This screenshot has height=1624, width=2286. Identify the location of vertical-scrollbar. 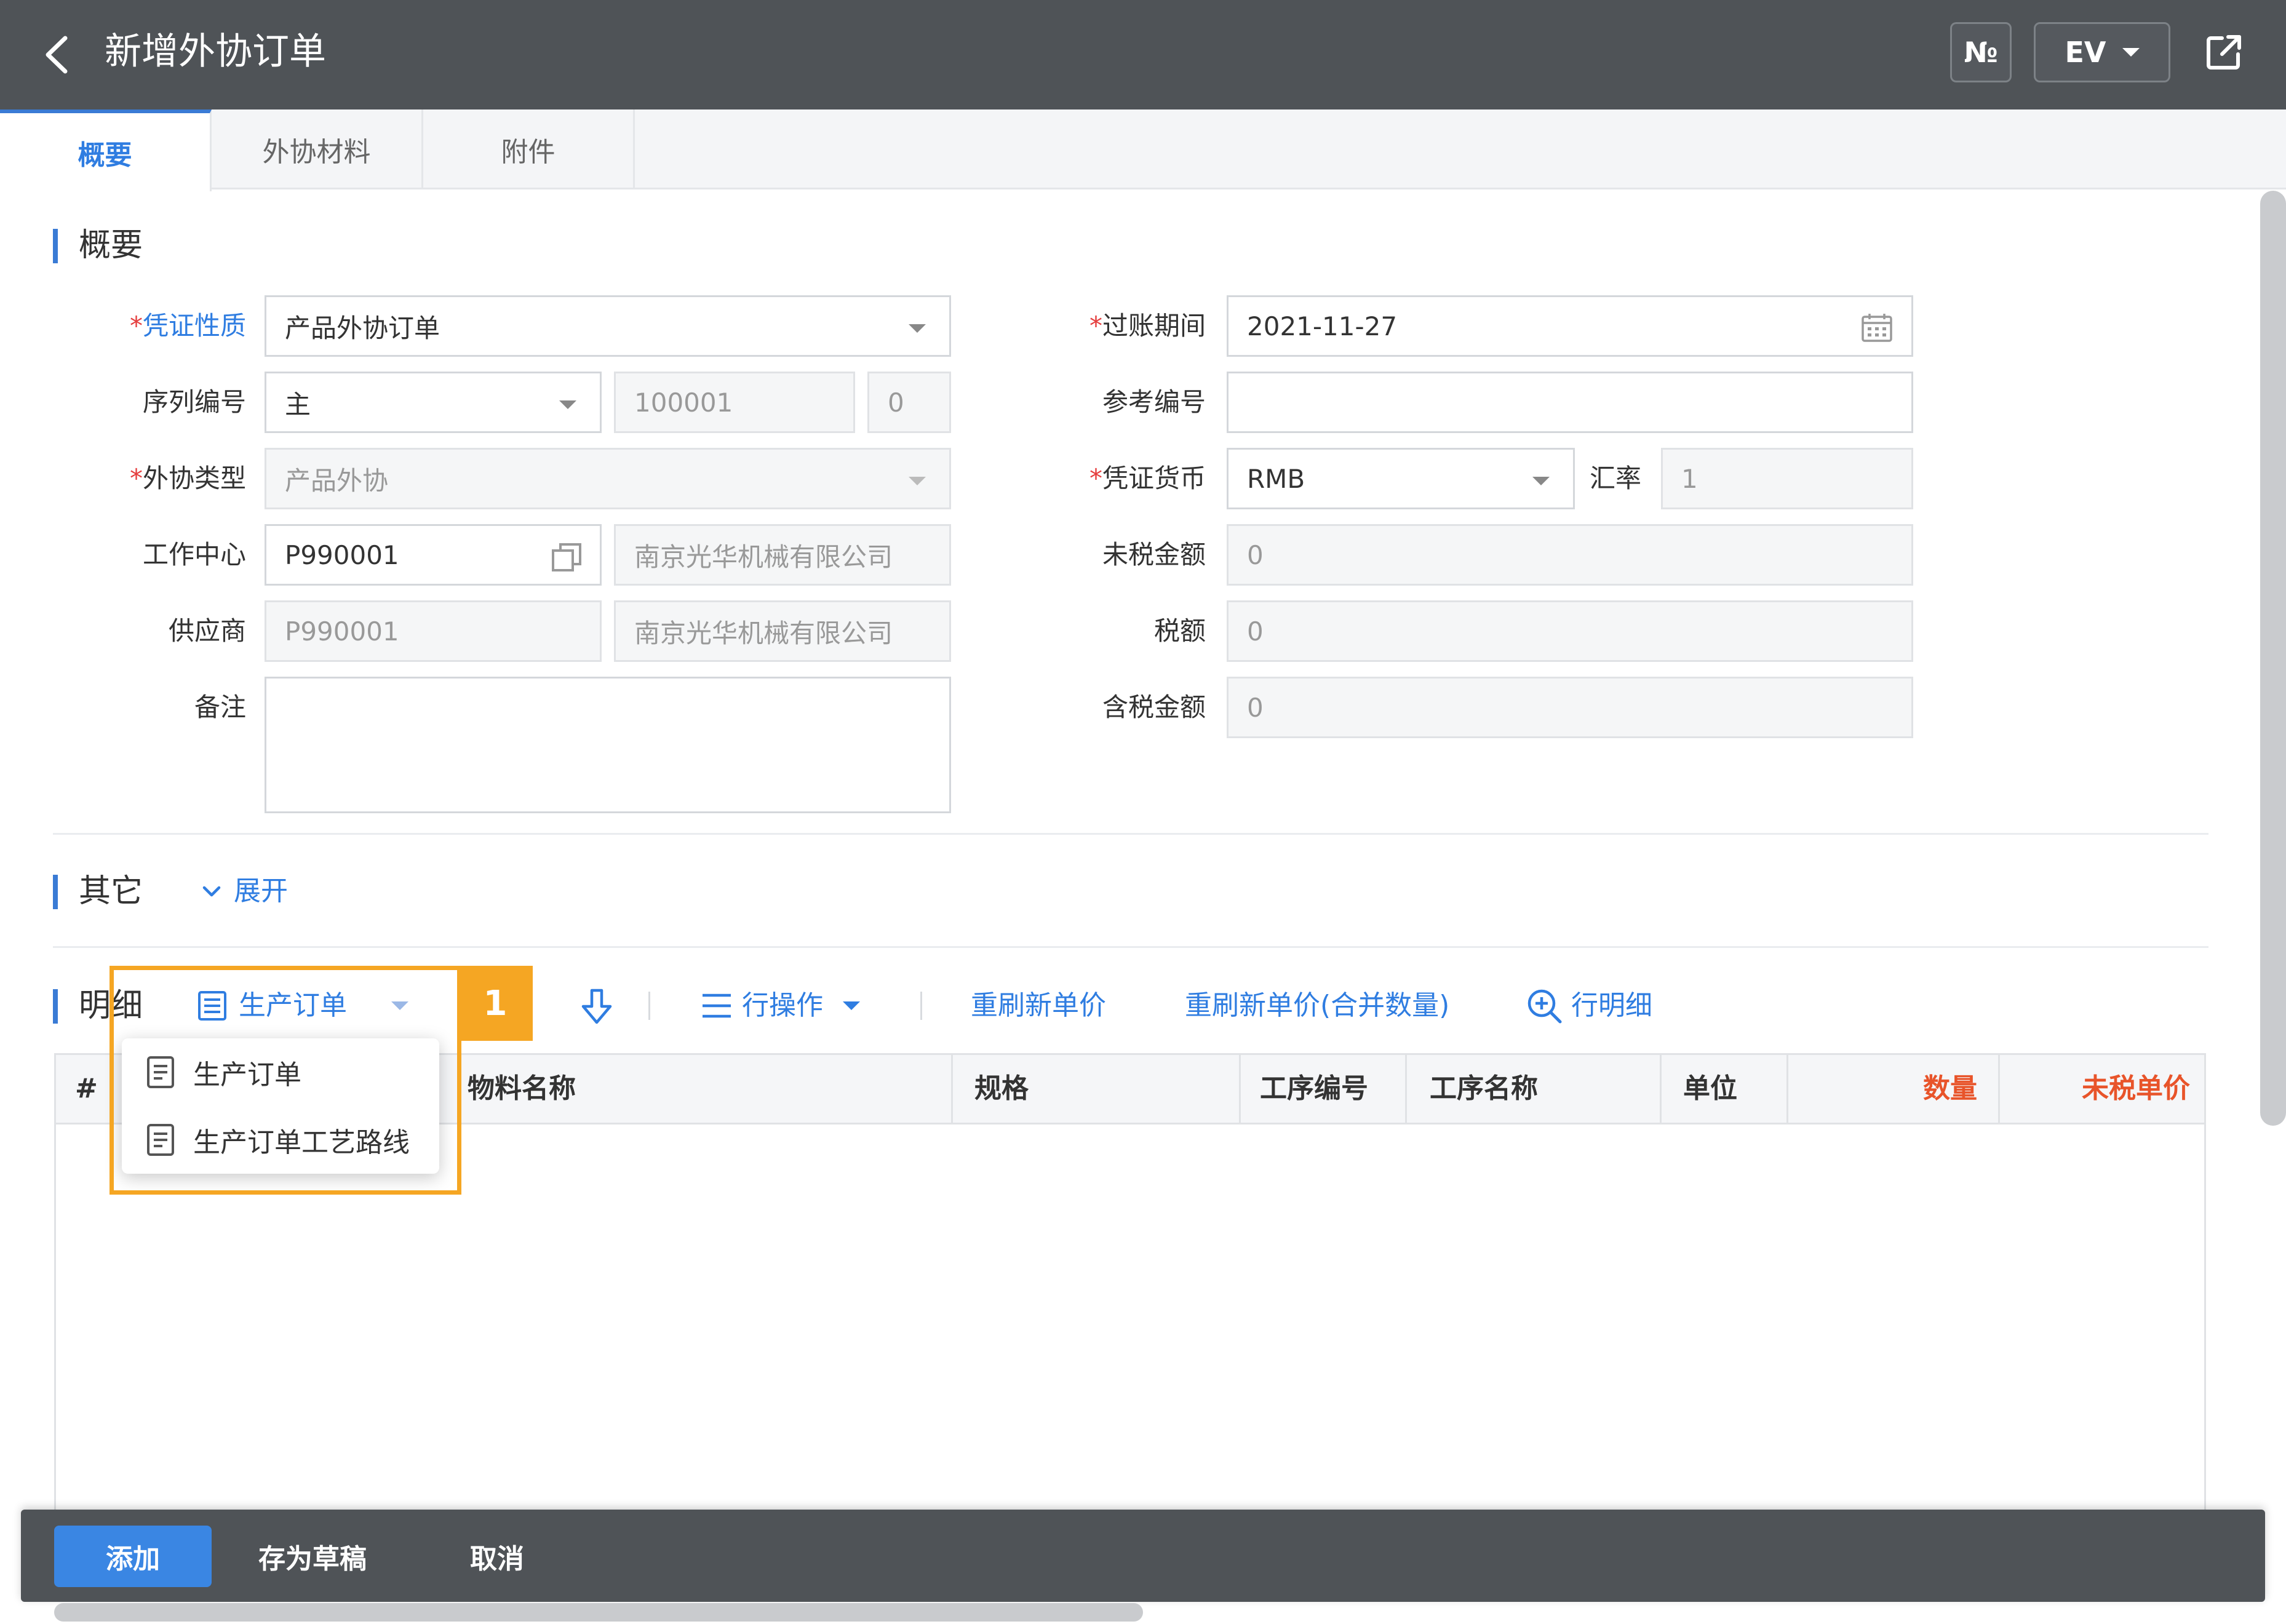
(2273, 658).